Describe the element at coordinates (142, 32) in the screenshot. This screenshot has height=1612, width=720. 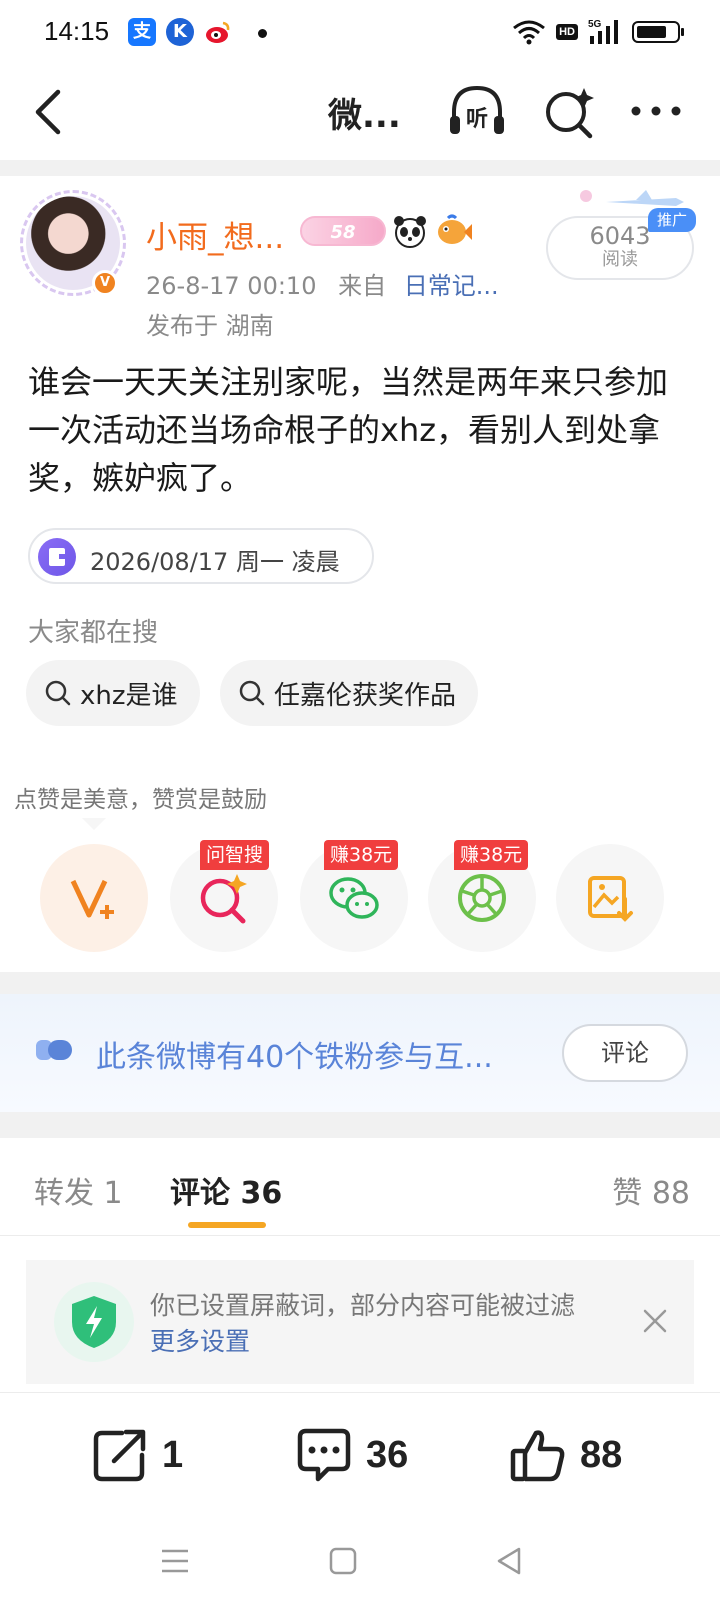
I see `alipay-icon: 支` at that location.